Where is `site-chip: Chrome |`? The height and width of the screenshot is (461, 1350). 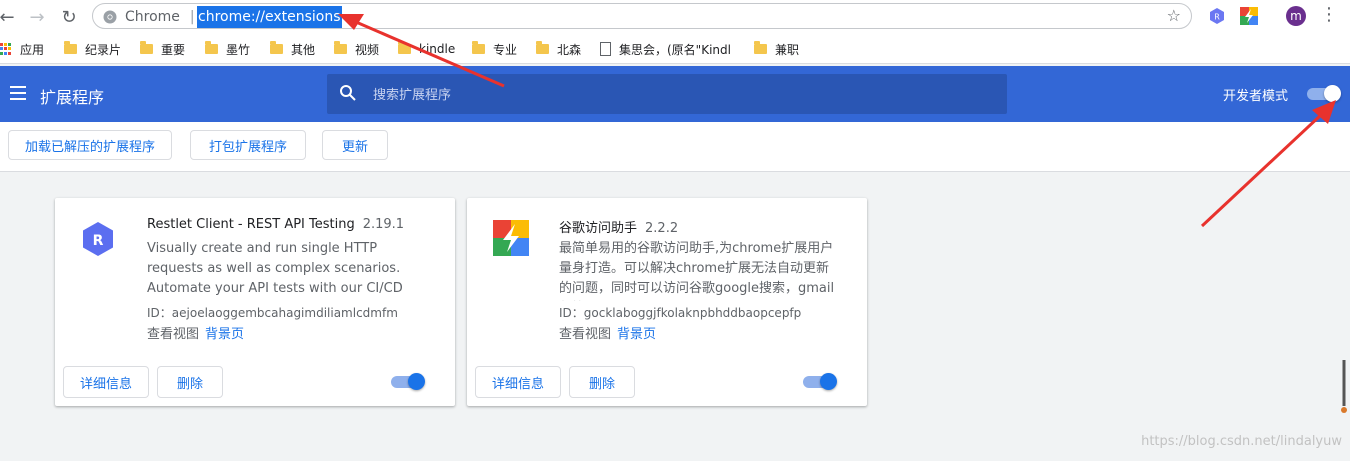 site-chip: Chrome | is located at coordinates (149, 17).